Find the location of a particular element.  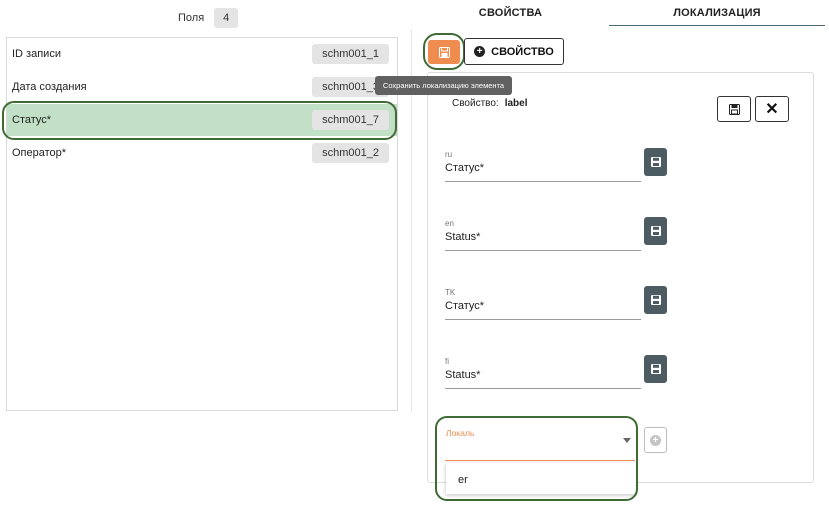

card-close-button: ✕ is located at coordinates (772, 109).